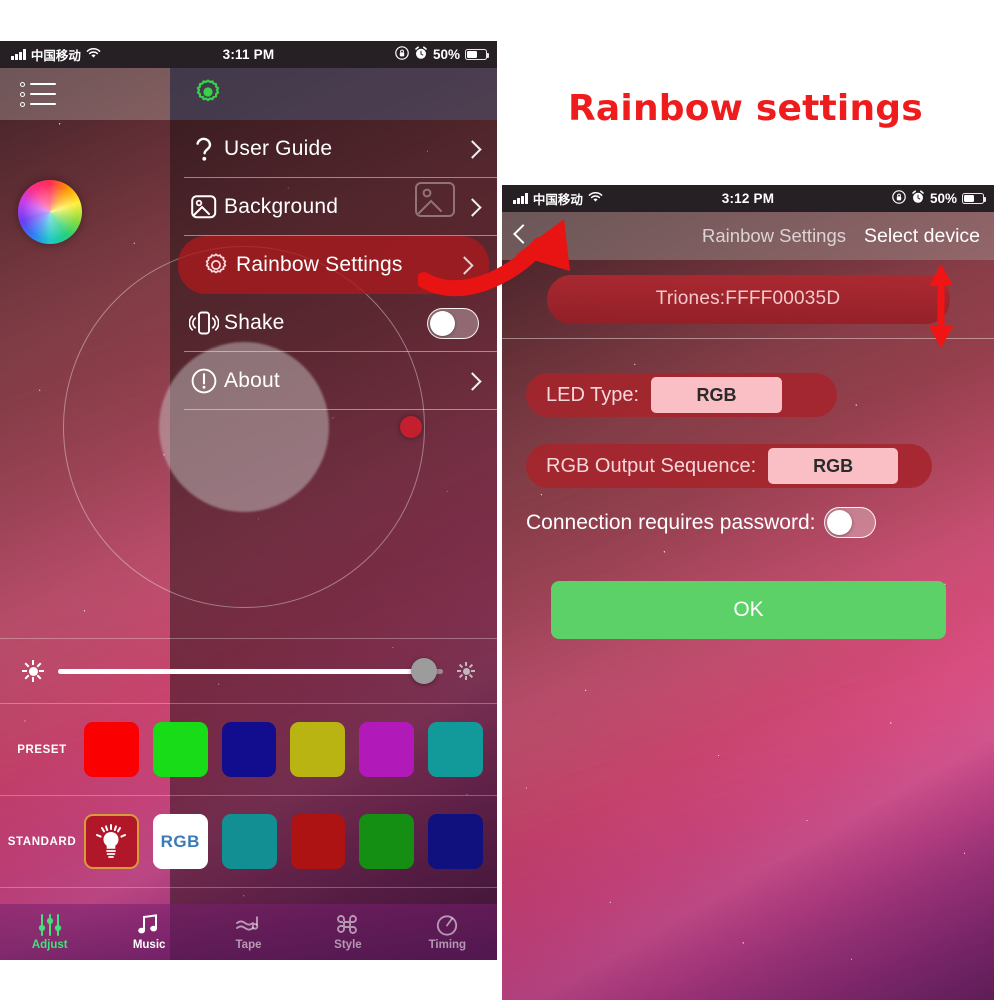  What do you see at coordinates (333, 381) in the screenshot?
I see `menu-item-about: About` at bounding box center [333, 381].